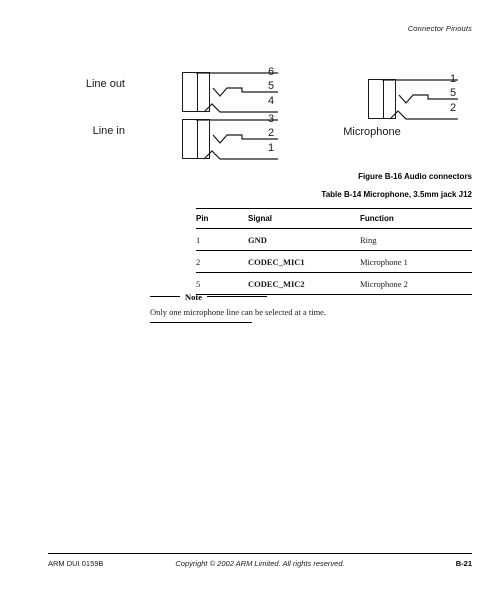 This screenshot has height=600, width=500. What do you see at coordinates (271, 148) in the screenshot?
I see `pin-number-1: 1` at bounding box center [271, 148].